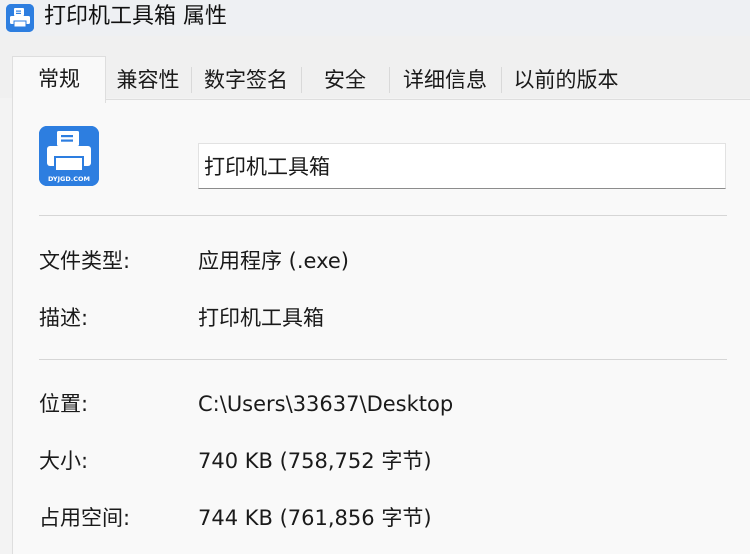  Describe the element at coordinates (375, 18) in the screenshot. I see `title-bar: 打印机工具箱 属性` at that location.